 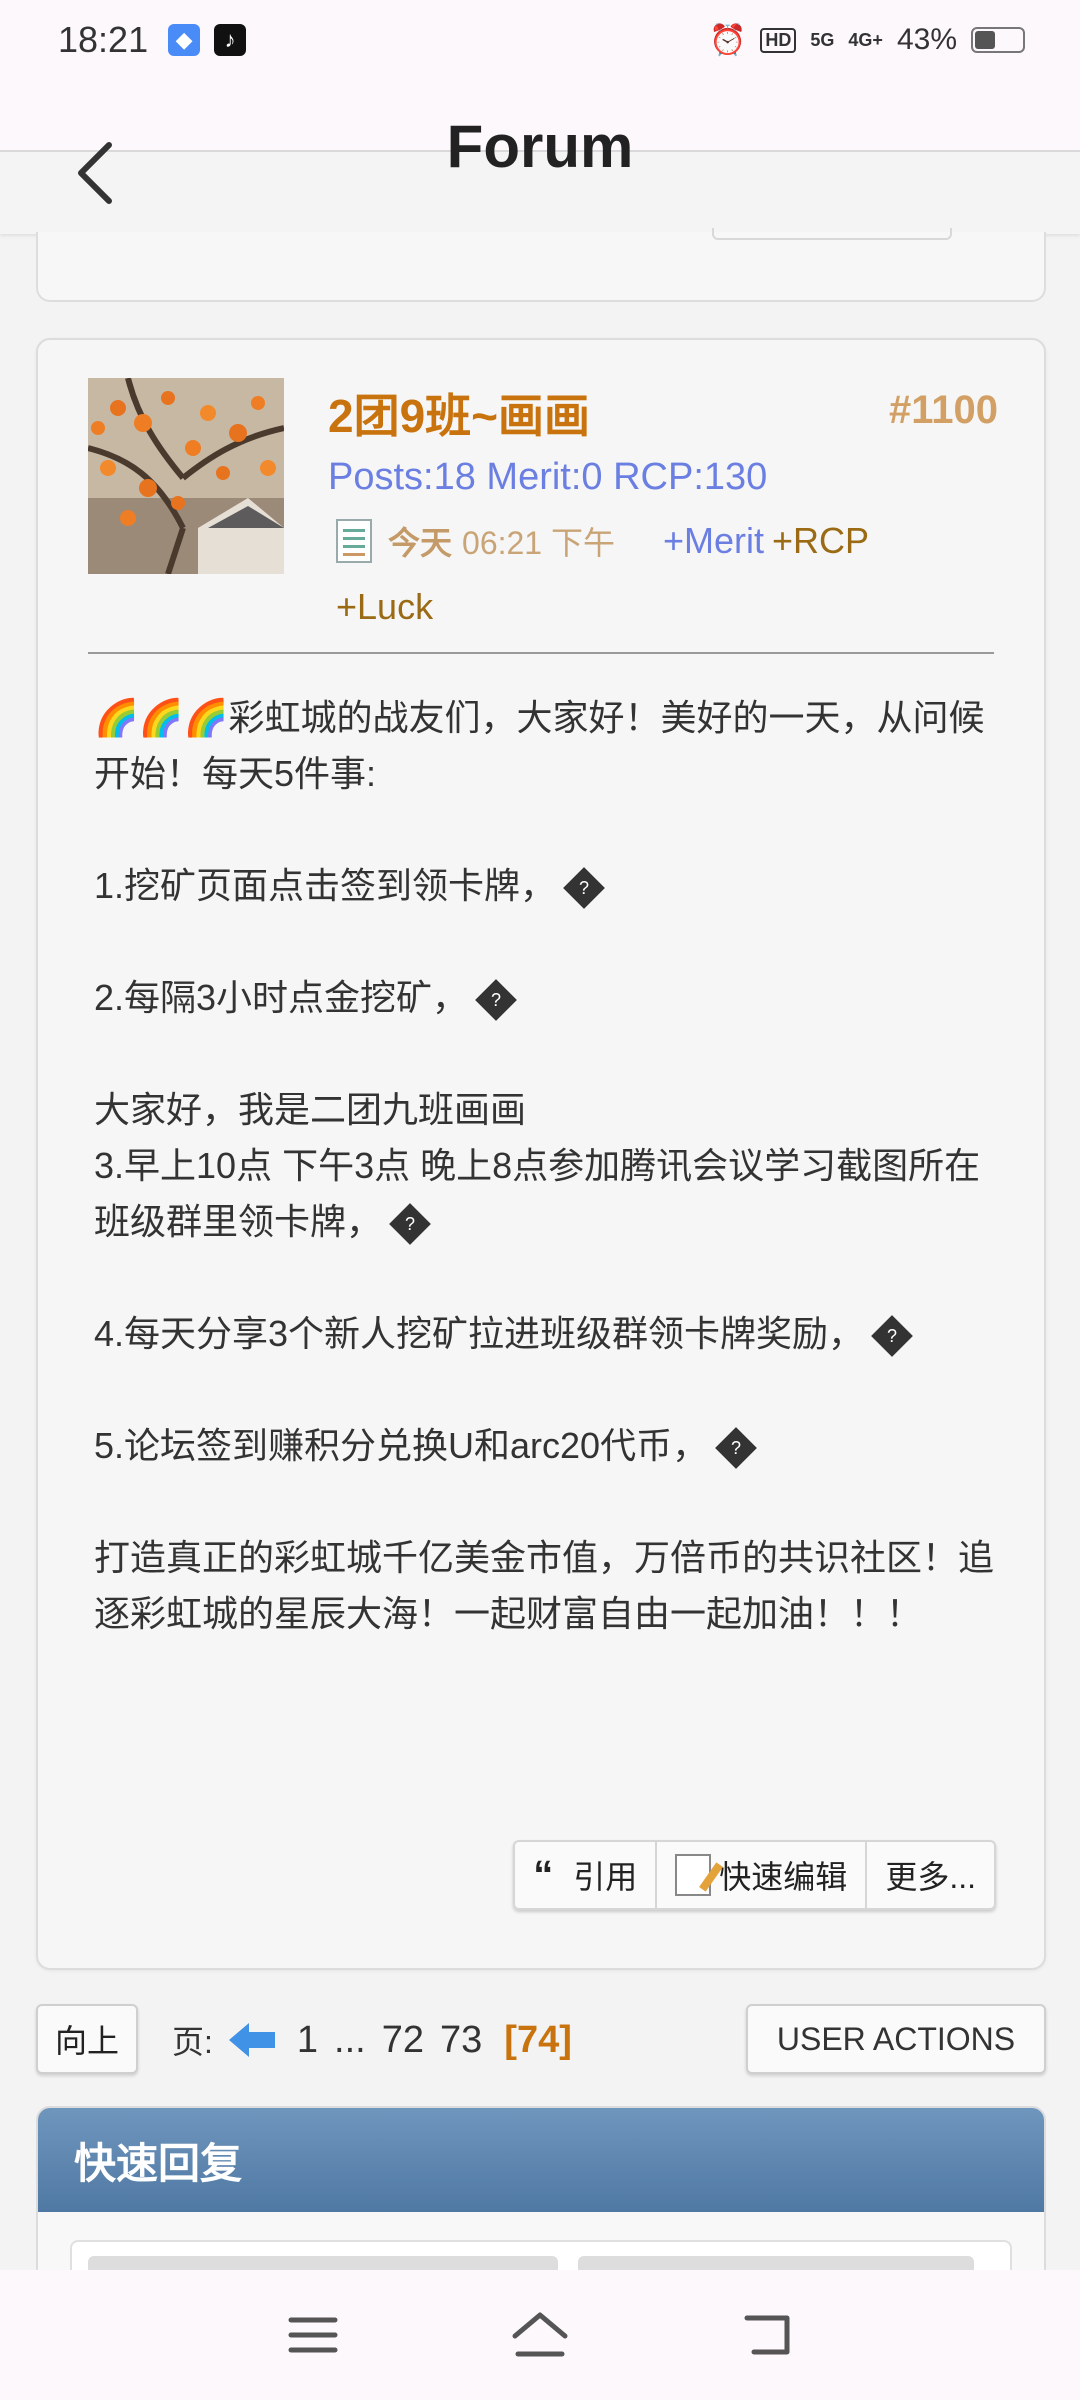 I want to click on post-meta: 今天 06:21 下午 +Merit +RCP, so click(x=602, y=541).